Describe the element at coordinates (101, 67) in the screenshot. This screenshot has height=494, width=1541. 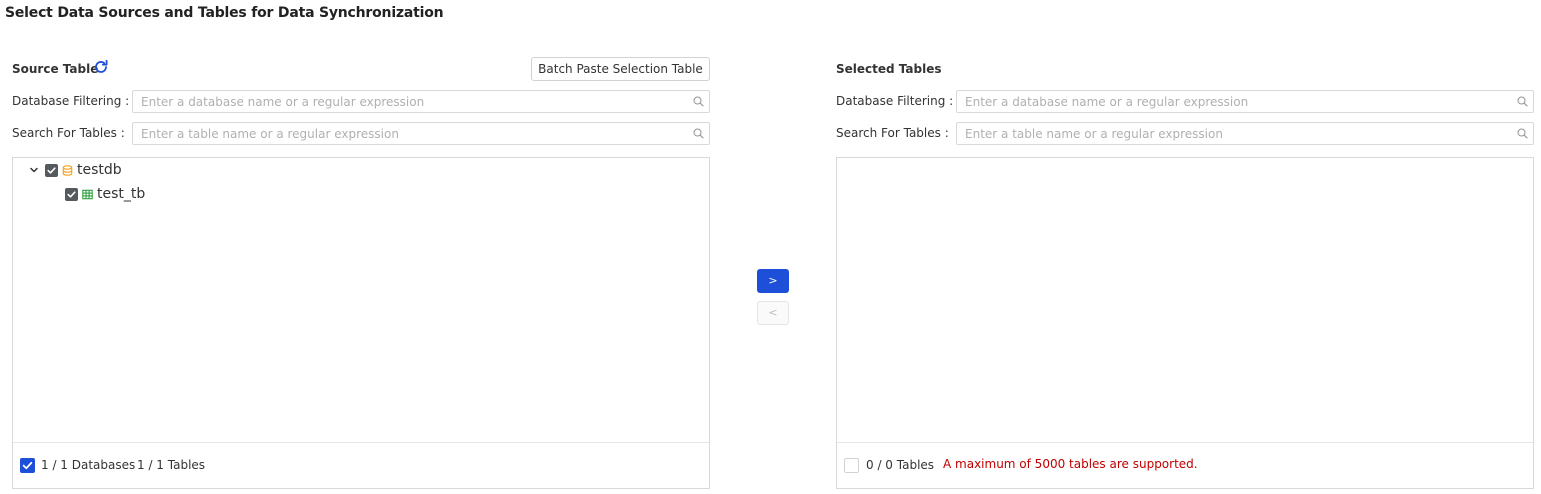
I see `refresh-icon` at that location.